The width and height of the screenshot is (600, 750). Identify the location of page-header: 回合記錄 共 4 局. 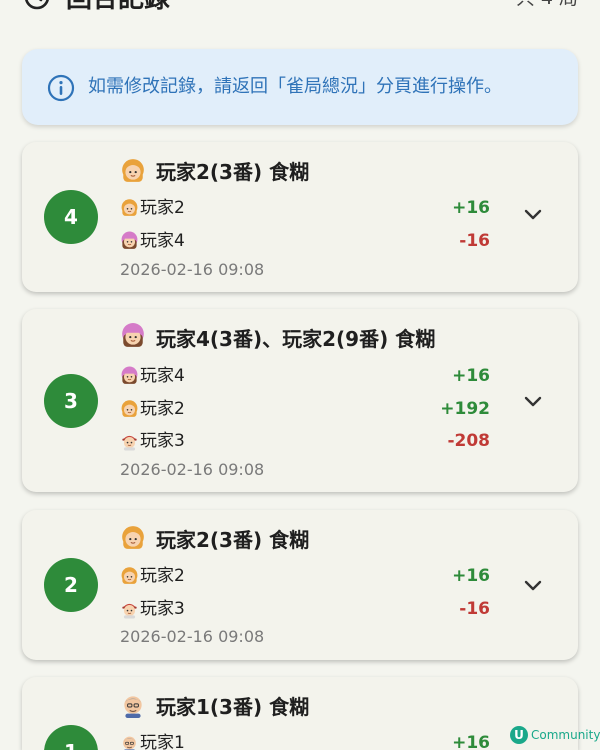
(300, 9).